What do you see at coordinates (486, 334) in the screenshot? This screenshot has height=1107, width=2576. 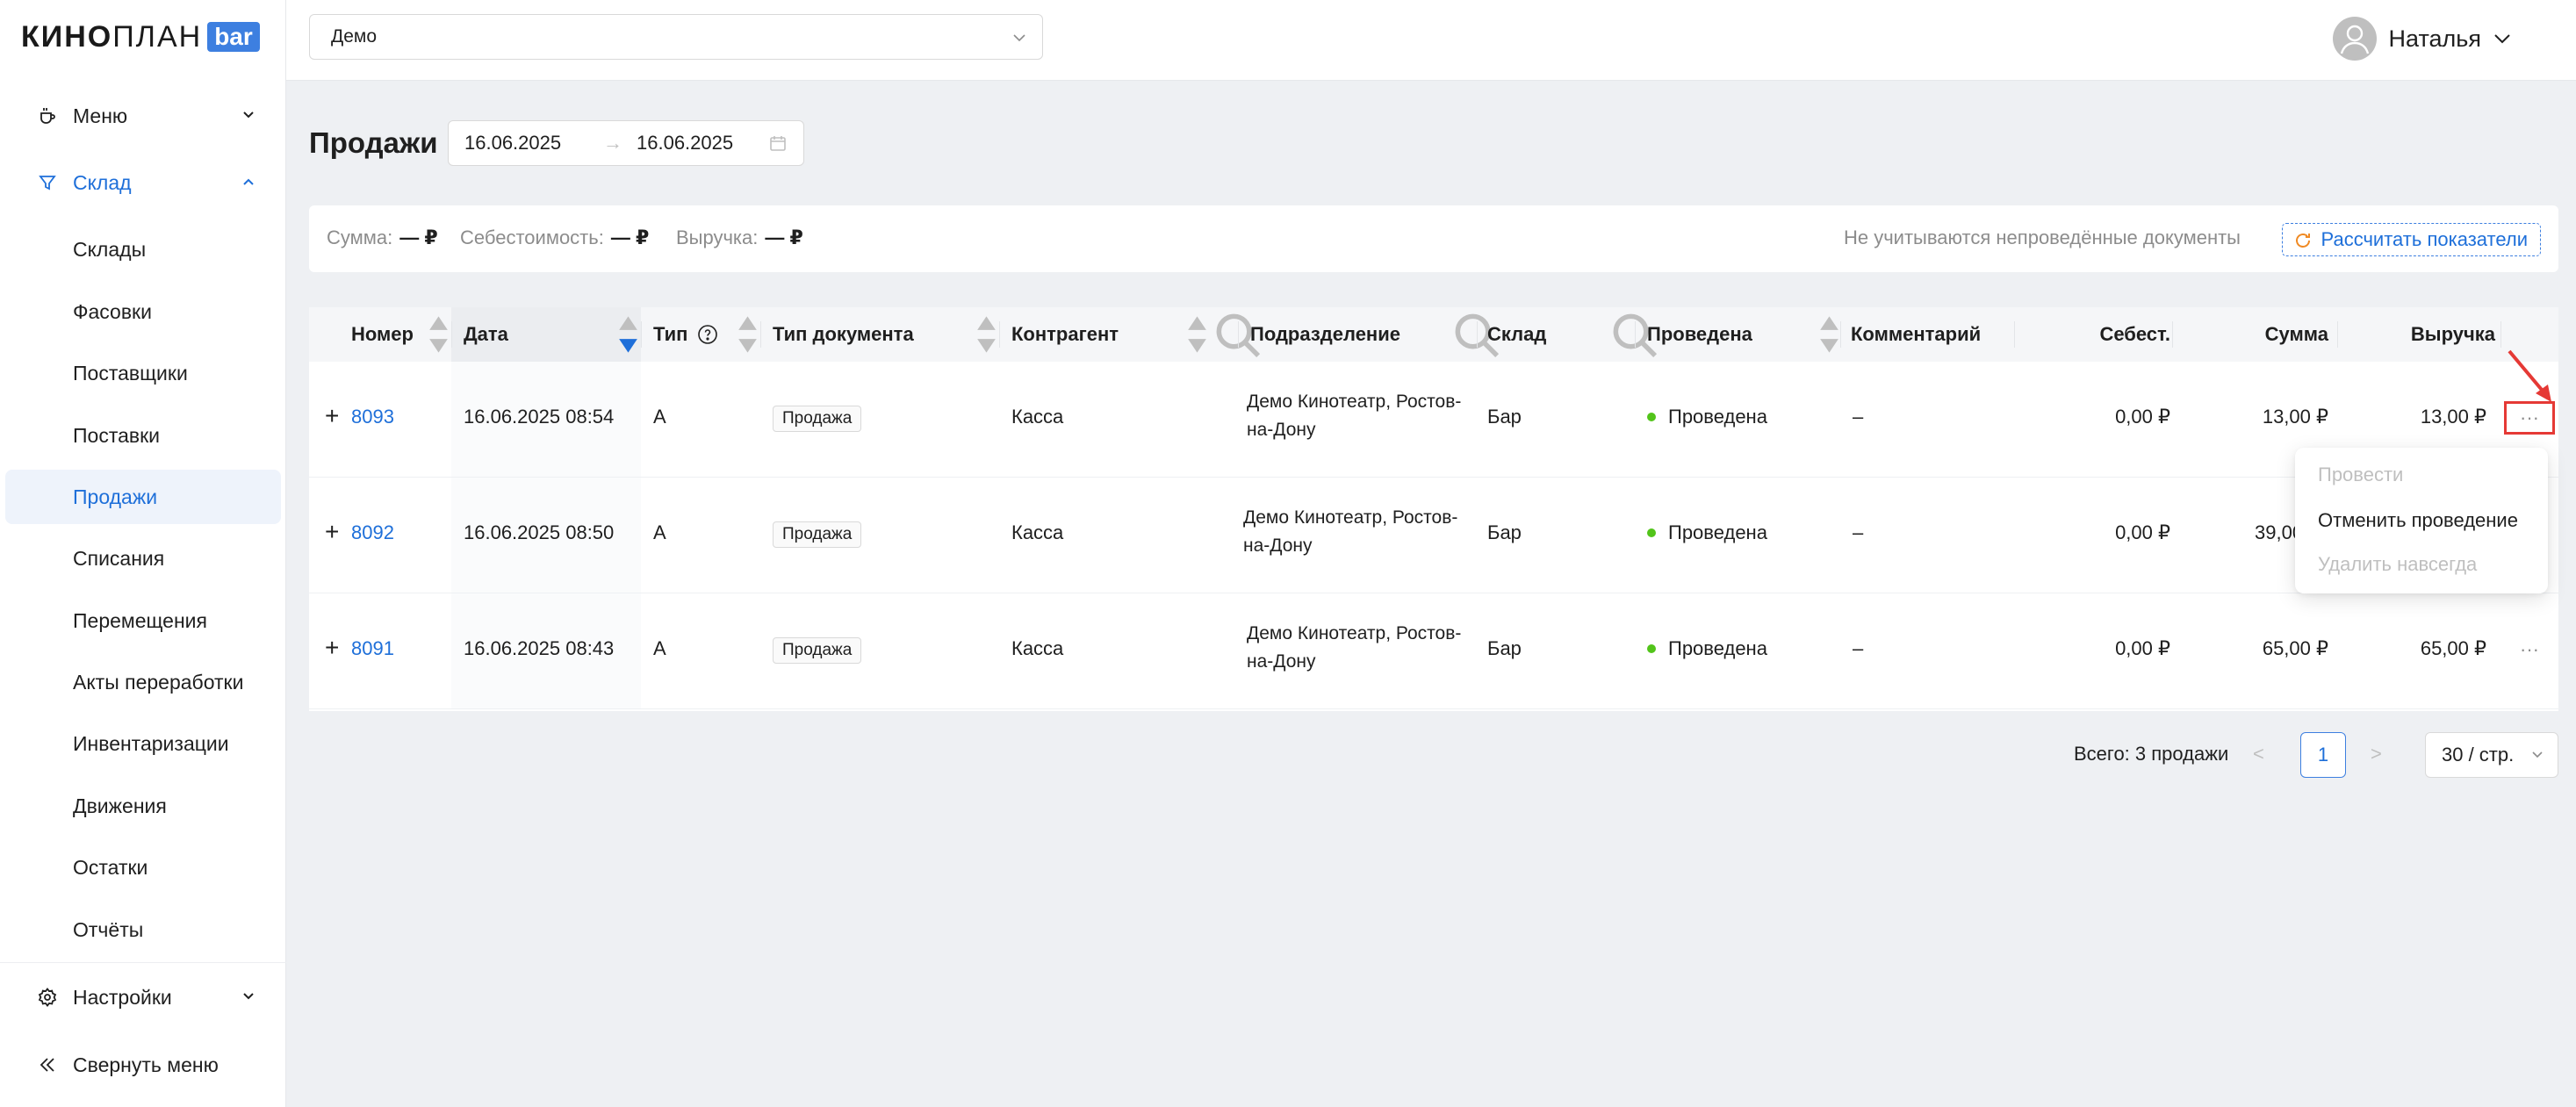 I see `header-date: Дата` at bounding box center [486, 334].